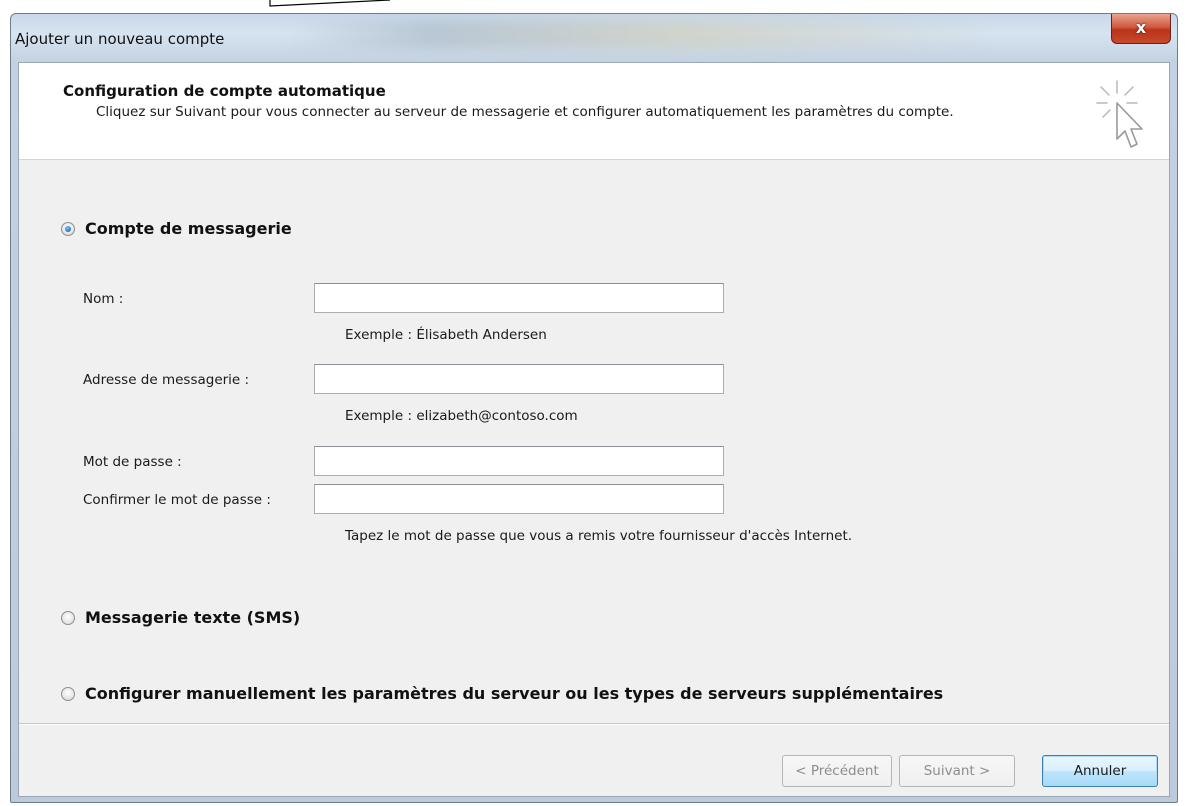  I want to click on title-bar-glass, so click(641, 34).